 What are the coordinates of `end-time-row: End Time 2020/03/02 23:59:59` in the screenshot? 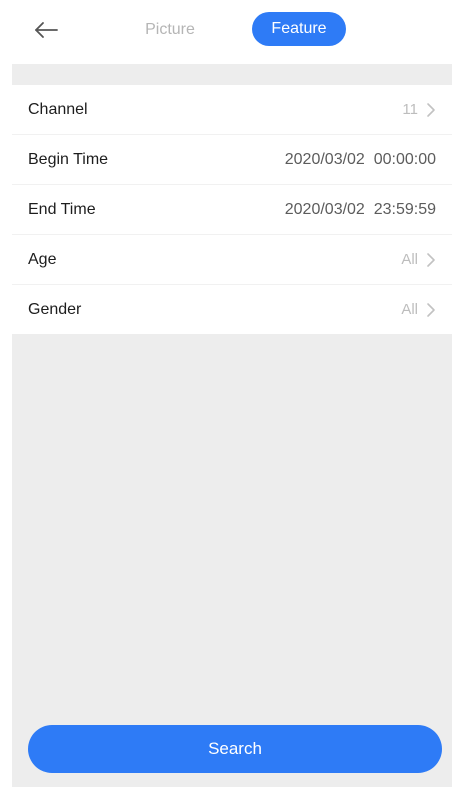 It's located at (232, 210).